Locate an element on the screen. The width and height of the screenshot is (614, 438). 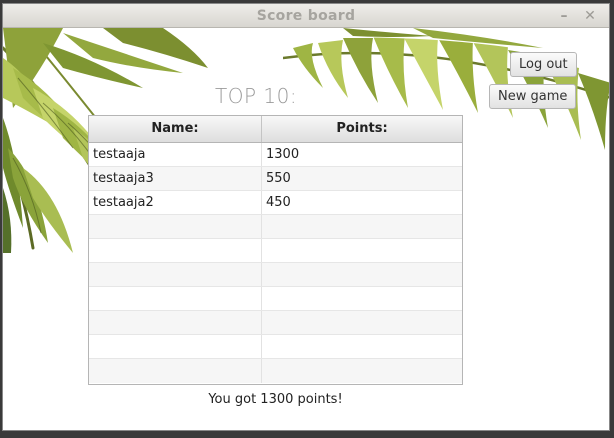
close-icon: ✕ is located at coordinates (590, 16).